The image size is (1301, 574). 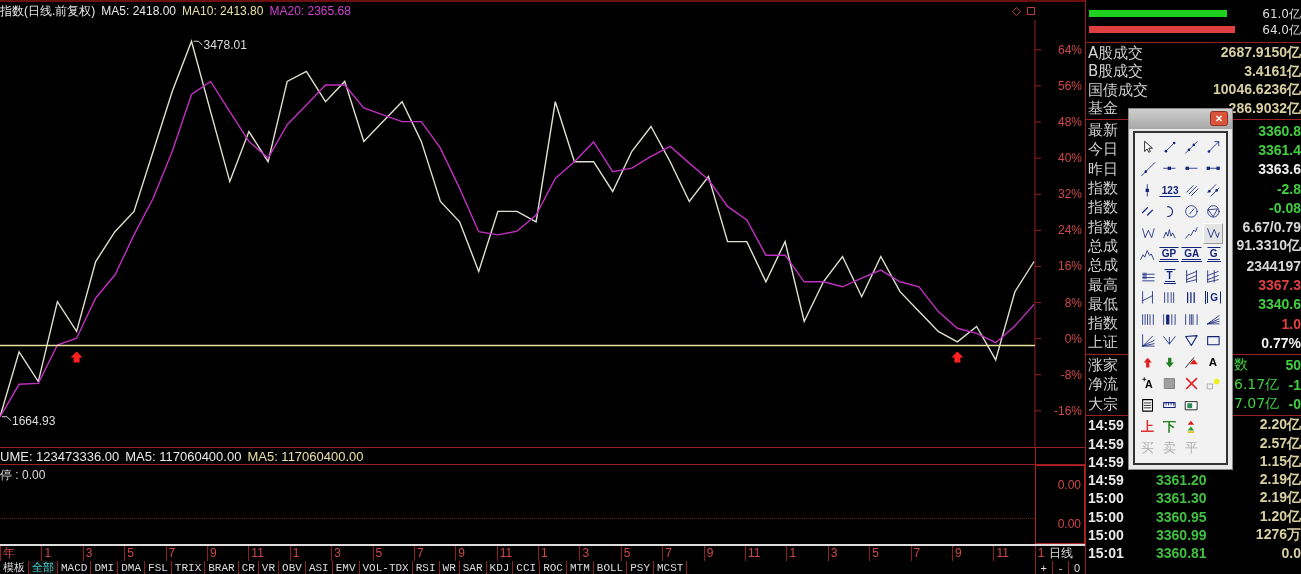 What do you see at coordinates (1213, 341) in the screenshot?
I see `rectangle-icon` at bounding box center [1213, 341].